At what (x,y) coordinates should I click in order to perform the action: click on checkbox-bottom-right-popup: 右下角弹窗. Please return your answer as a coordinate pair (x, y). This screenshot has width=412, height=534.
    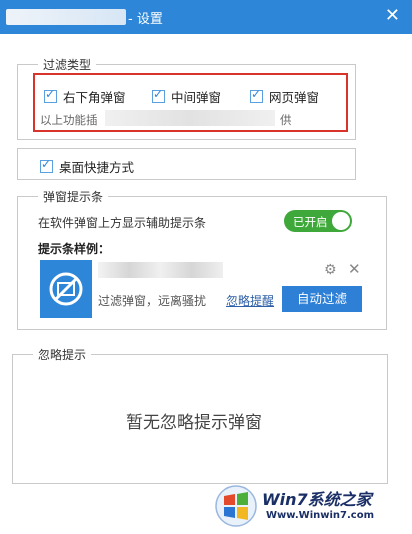
    Looking at the image, I should click on (85, 96).